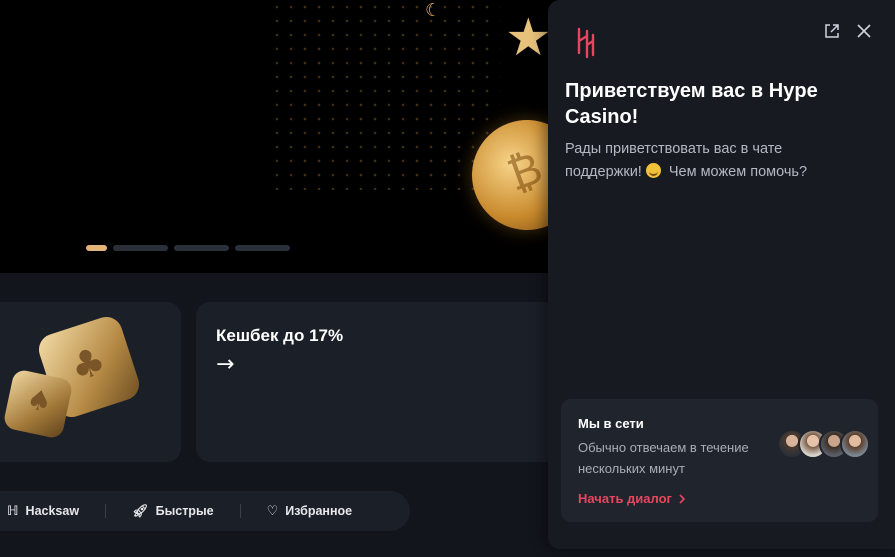  Describe the element at coordinates (385, 95) in the screenshot. I see `sparkle-background` at that location.